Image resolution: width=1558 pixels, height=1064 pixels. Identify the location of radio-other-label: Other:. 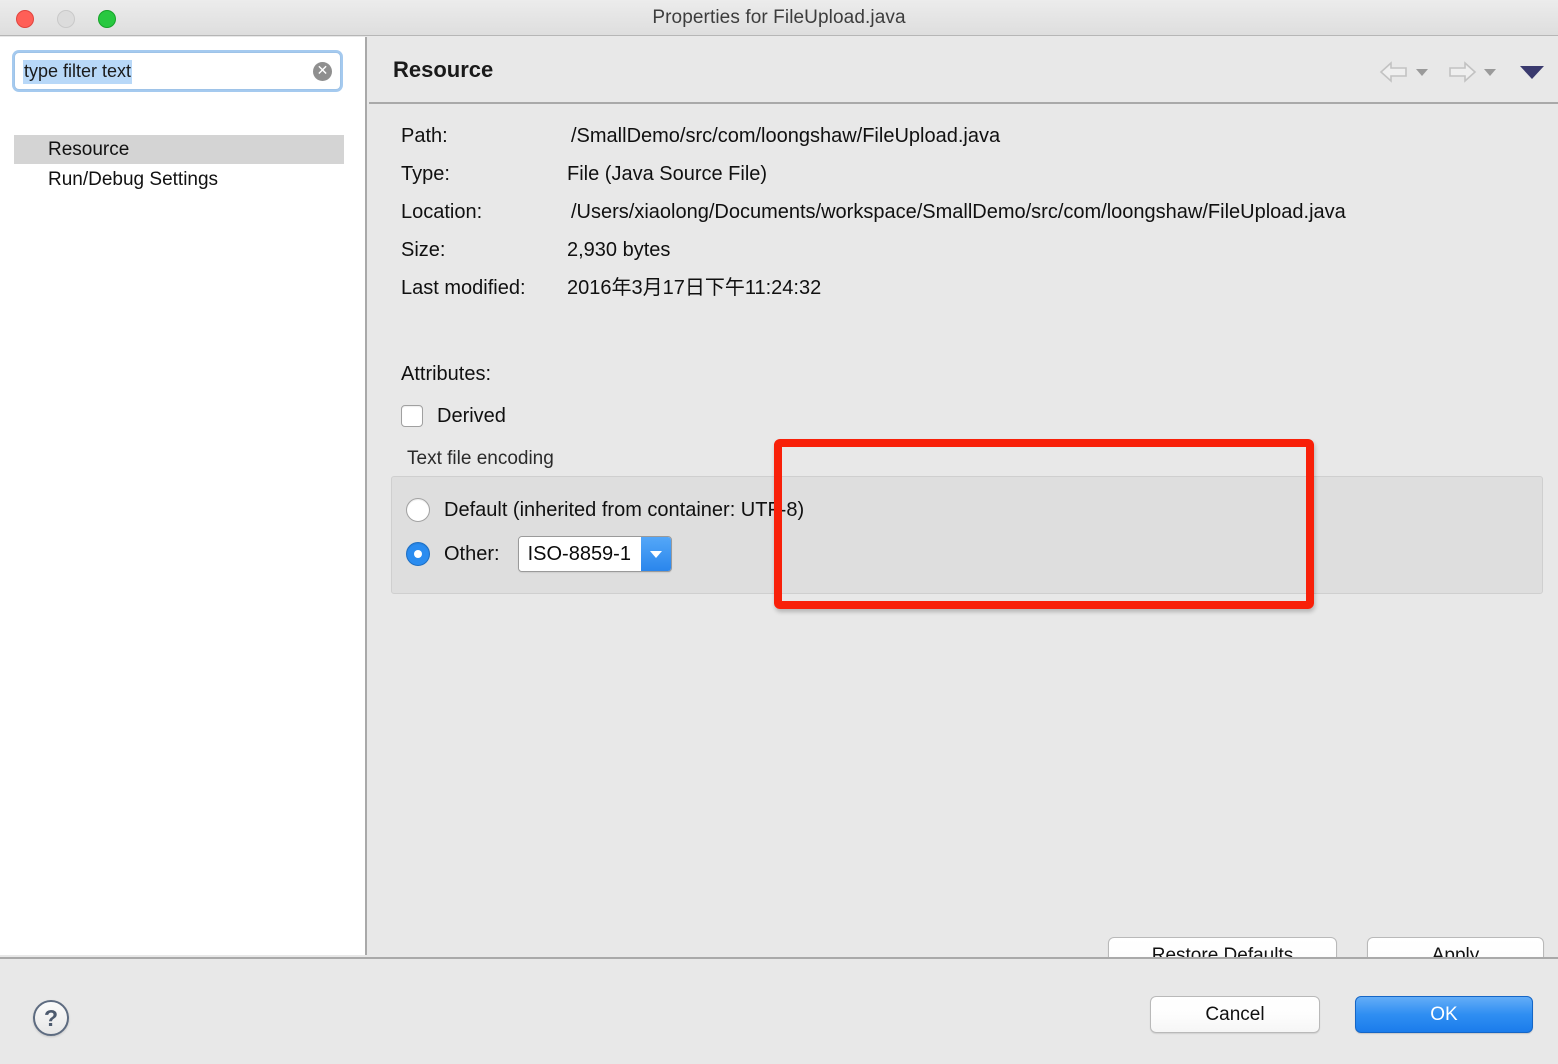
(472, 553).